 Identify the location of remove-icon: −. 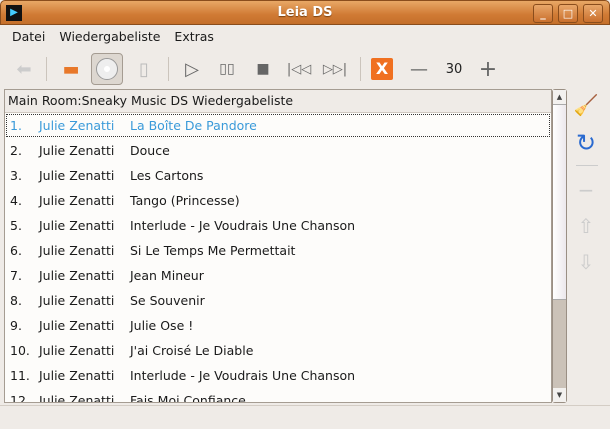
(586, 190).